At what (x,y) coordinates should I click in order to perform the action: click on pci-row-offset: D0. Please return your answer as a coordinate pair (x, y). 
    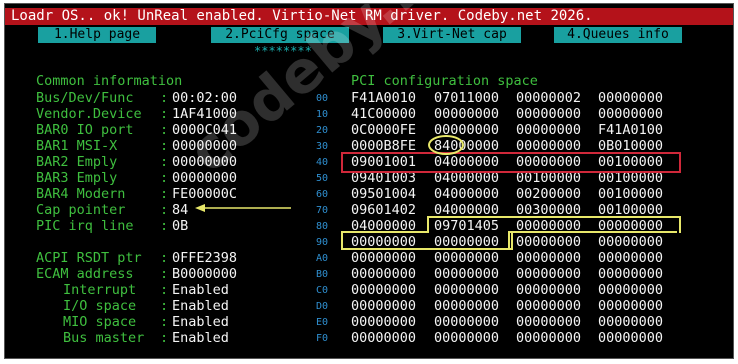
    Looking at the image, I should click on (322, 306).